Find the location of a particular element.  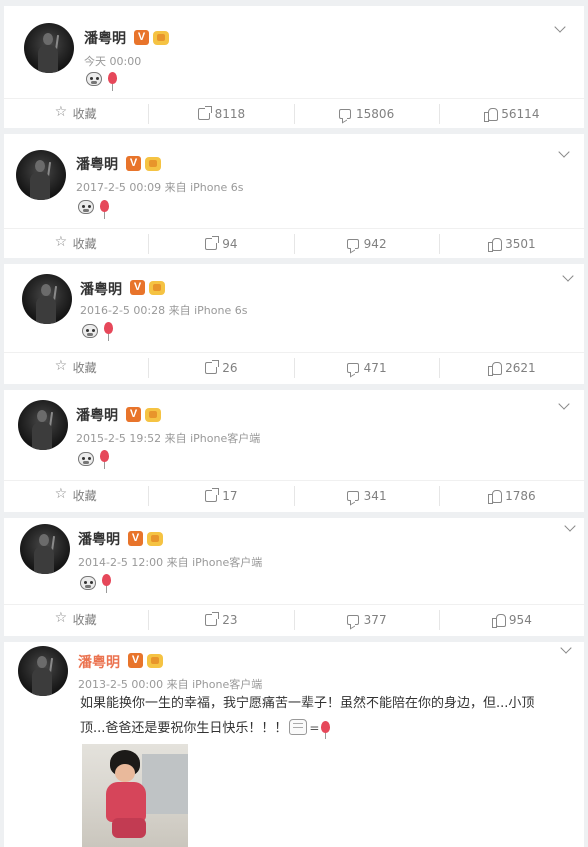

comment-button: 341 is located at coordinates (367, 495).